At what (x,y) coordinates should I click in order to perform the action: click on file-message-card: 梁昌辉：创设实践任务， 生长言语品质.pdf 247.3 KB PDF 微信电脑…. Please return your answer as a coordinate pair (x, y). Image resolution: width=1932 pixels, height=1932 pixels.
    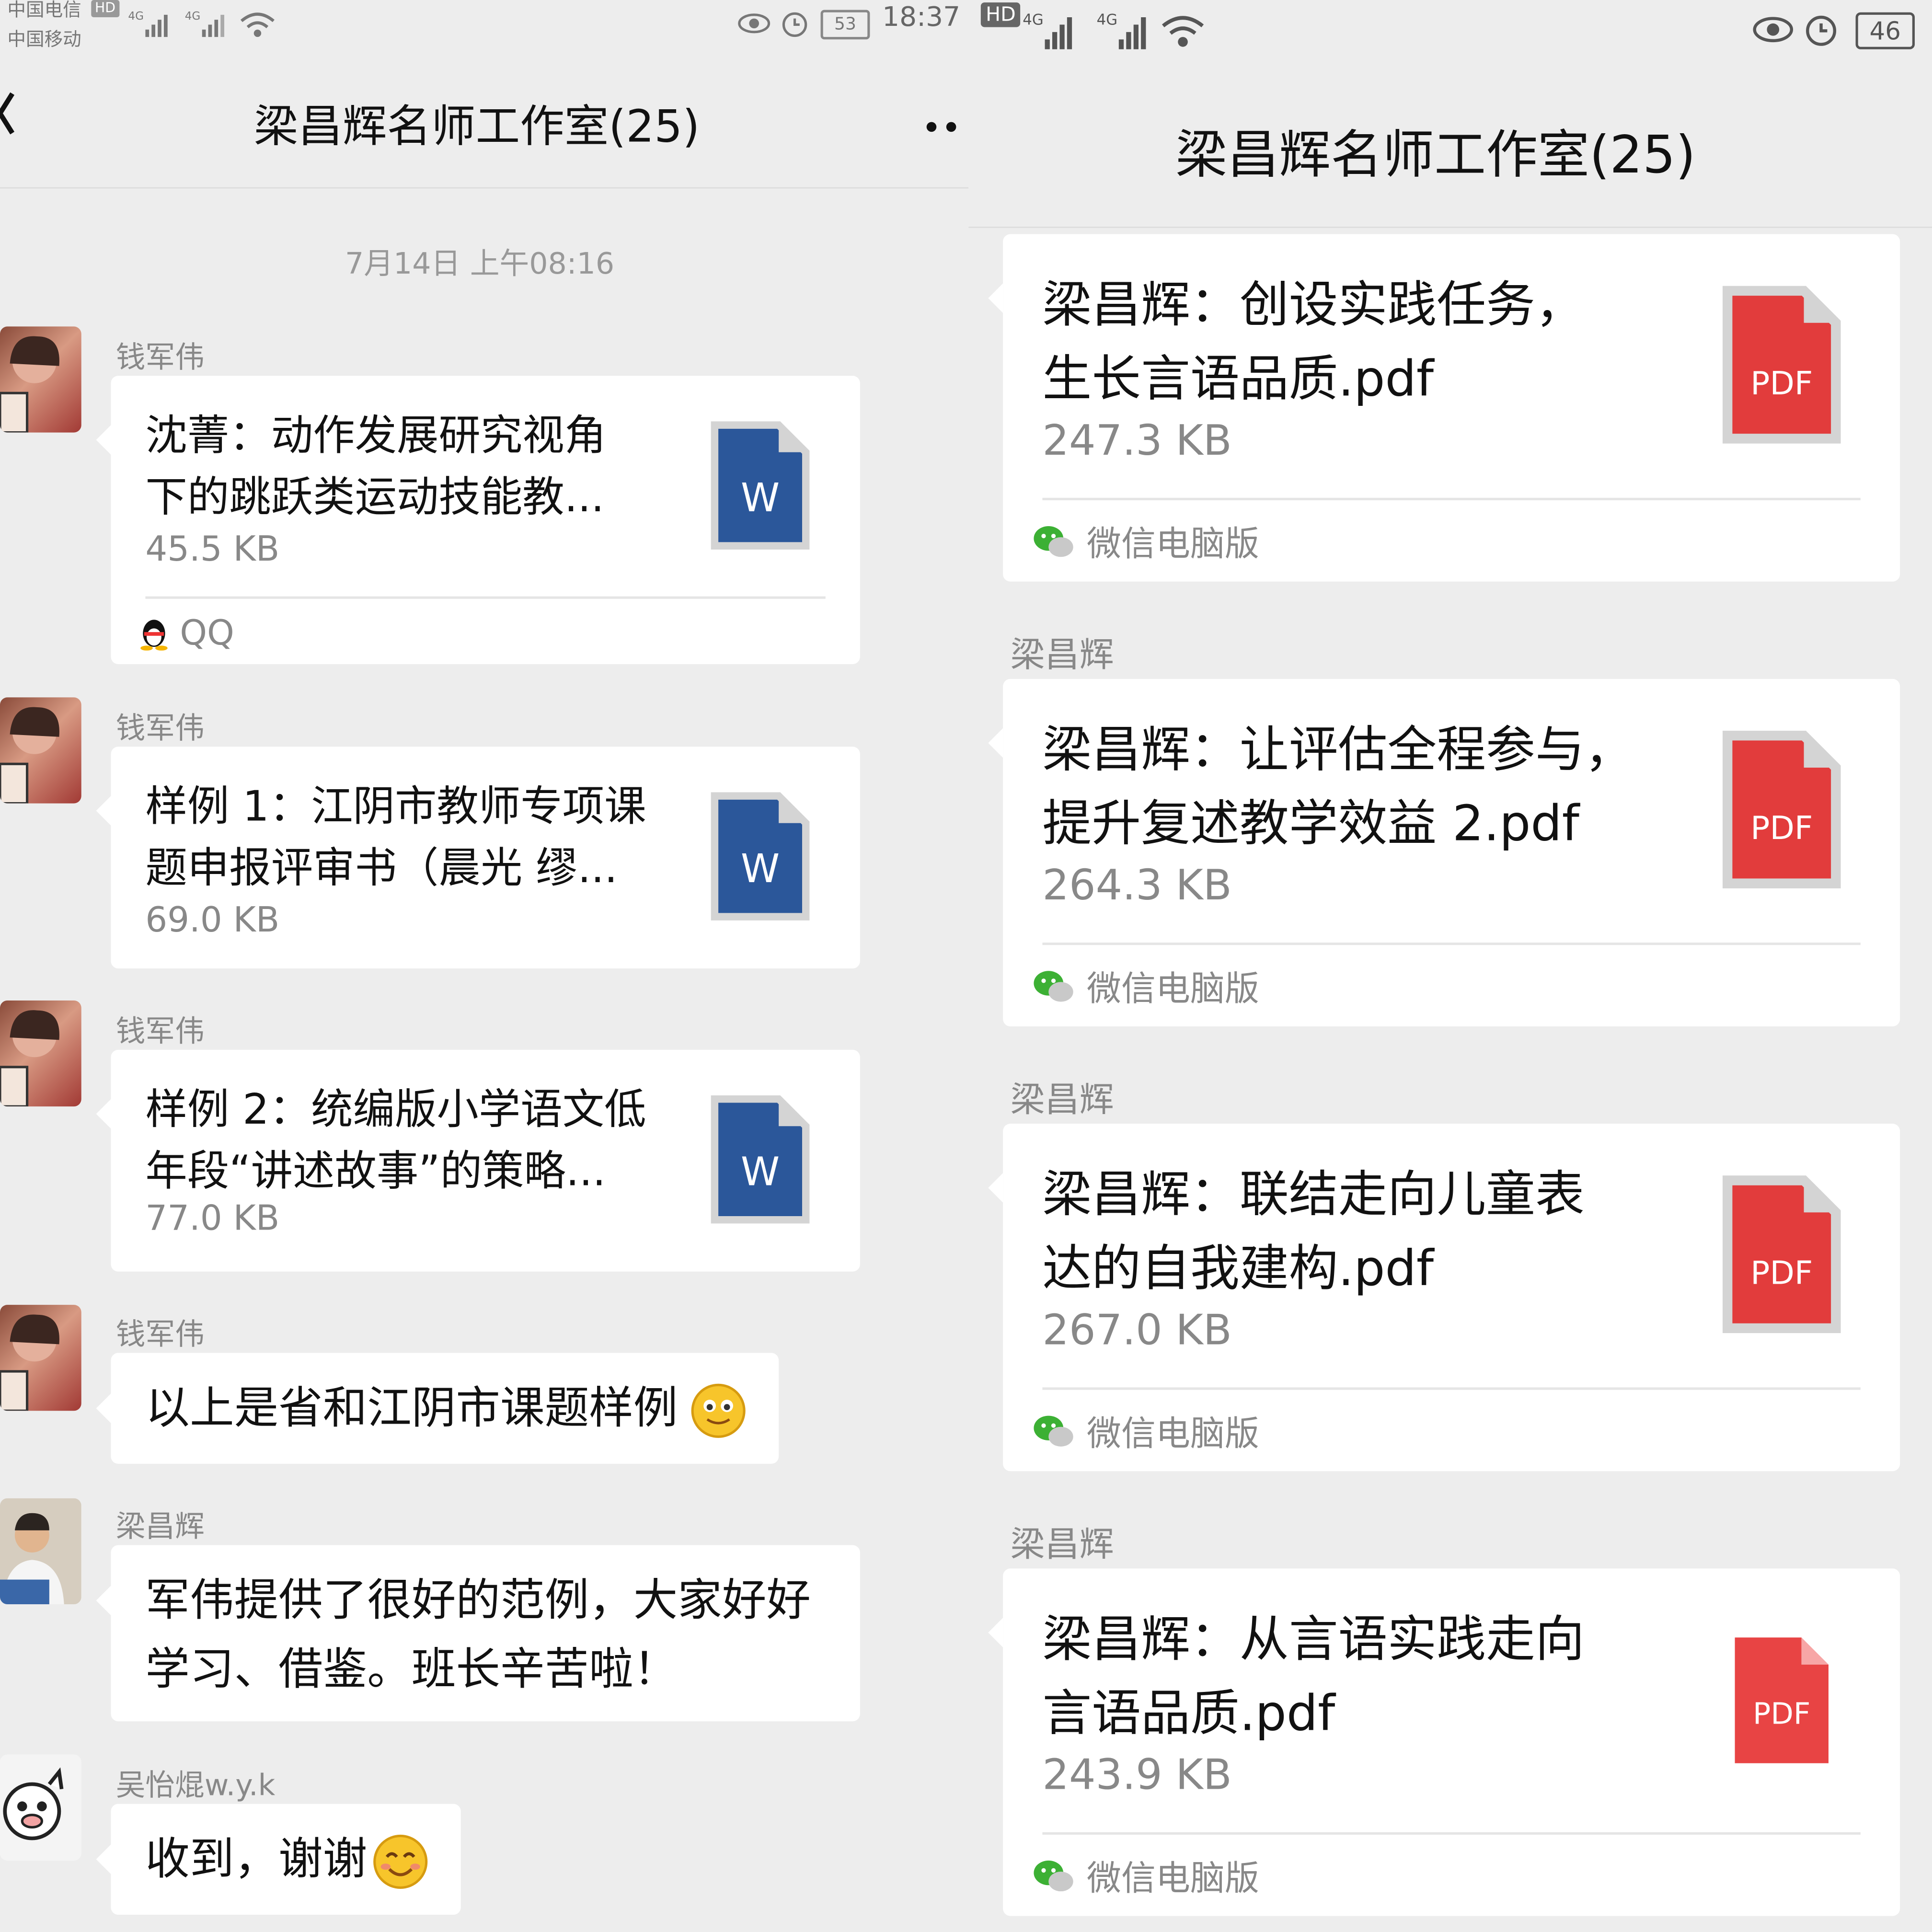
    Looking at the image, I should click on (1444, 408).